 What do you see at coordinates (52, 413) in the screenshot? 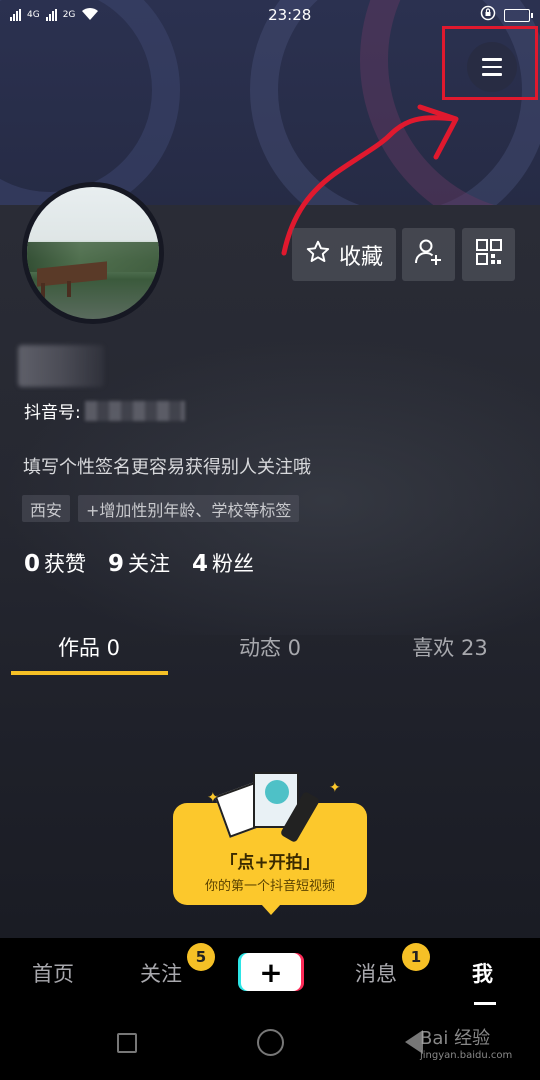
I see `douyin-id-label: 抖音号:` at bounding box center [52, 413].